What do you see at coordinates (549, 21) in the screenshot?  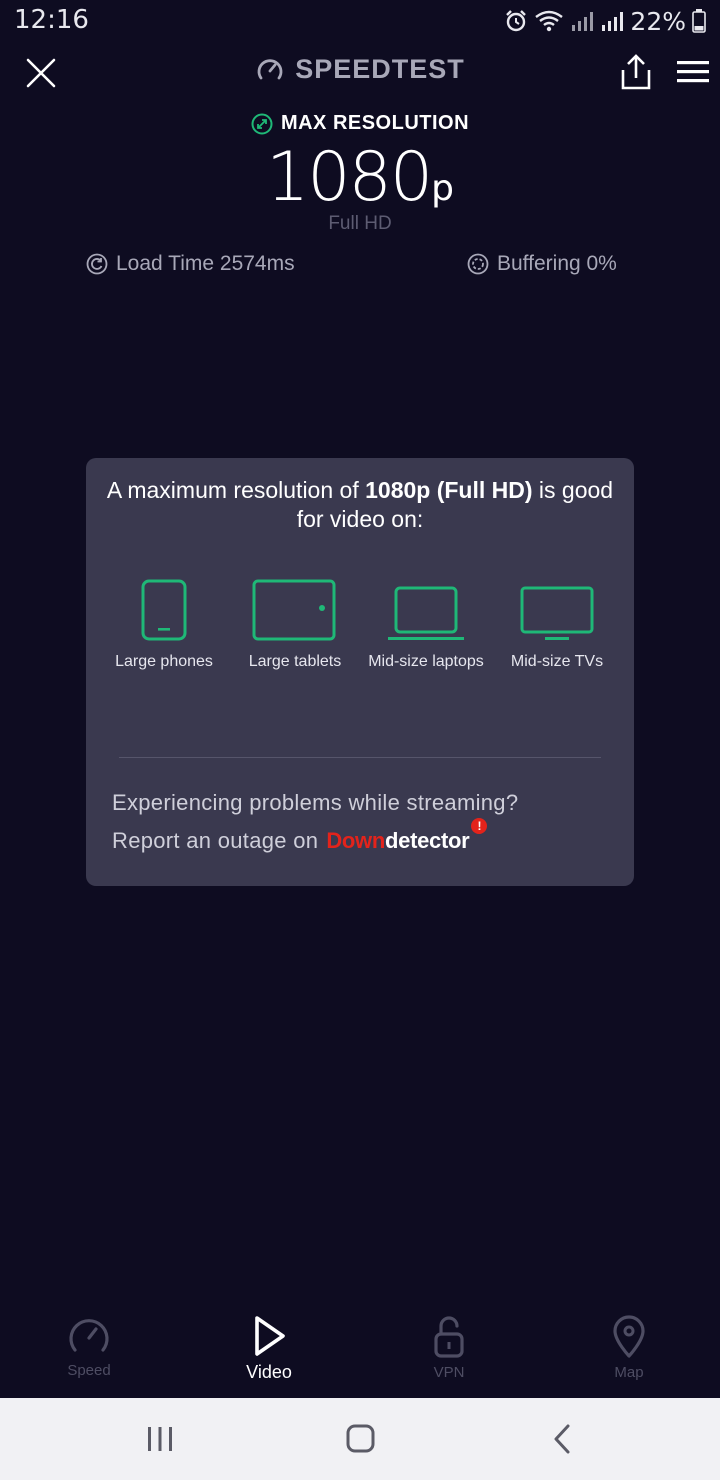 I see `wifi-icon` at bounding box center [549, 21].